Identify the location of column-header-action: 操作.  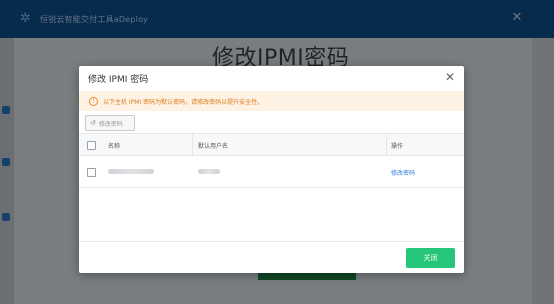
(397, 146).